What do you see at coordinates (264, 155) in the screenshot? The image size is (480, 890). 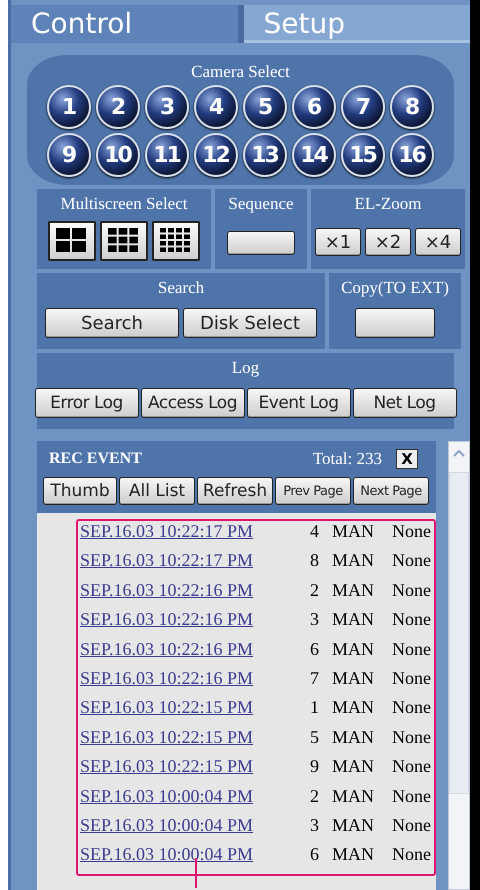 I see `camera-button: 13` at bounding box center [264, 155].